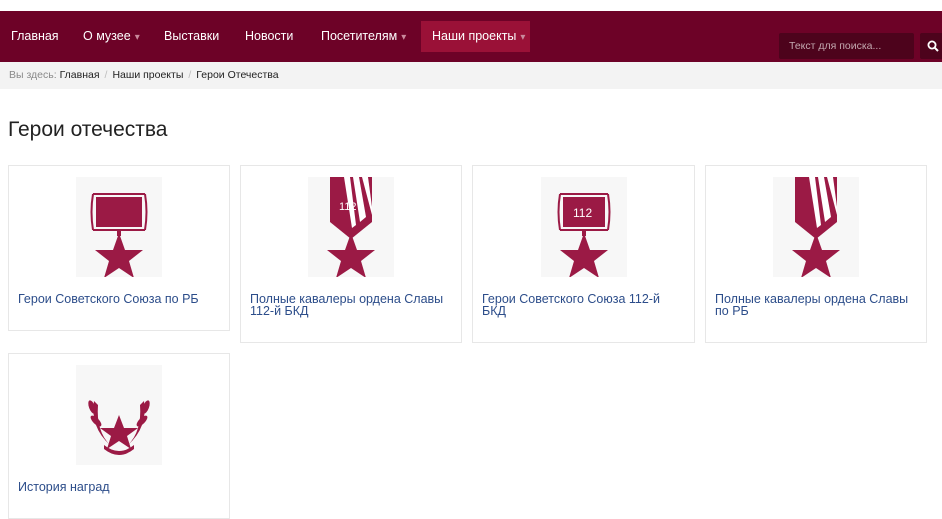 The image size is (942, 519). I want to click on nav-item-home: Главная, so click(35, 36).